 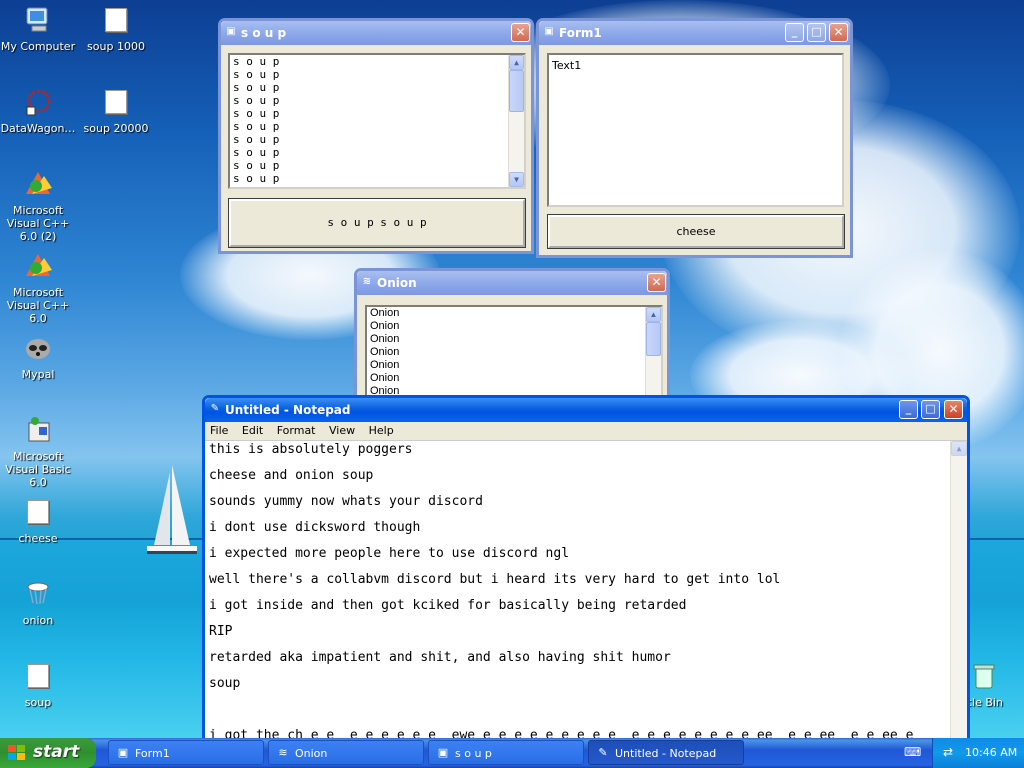 I want to click on icon-label: soup 20000, so click(x=116, y=128).